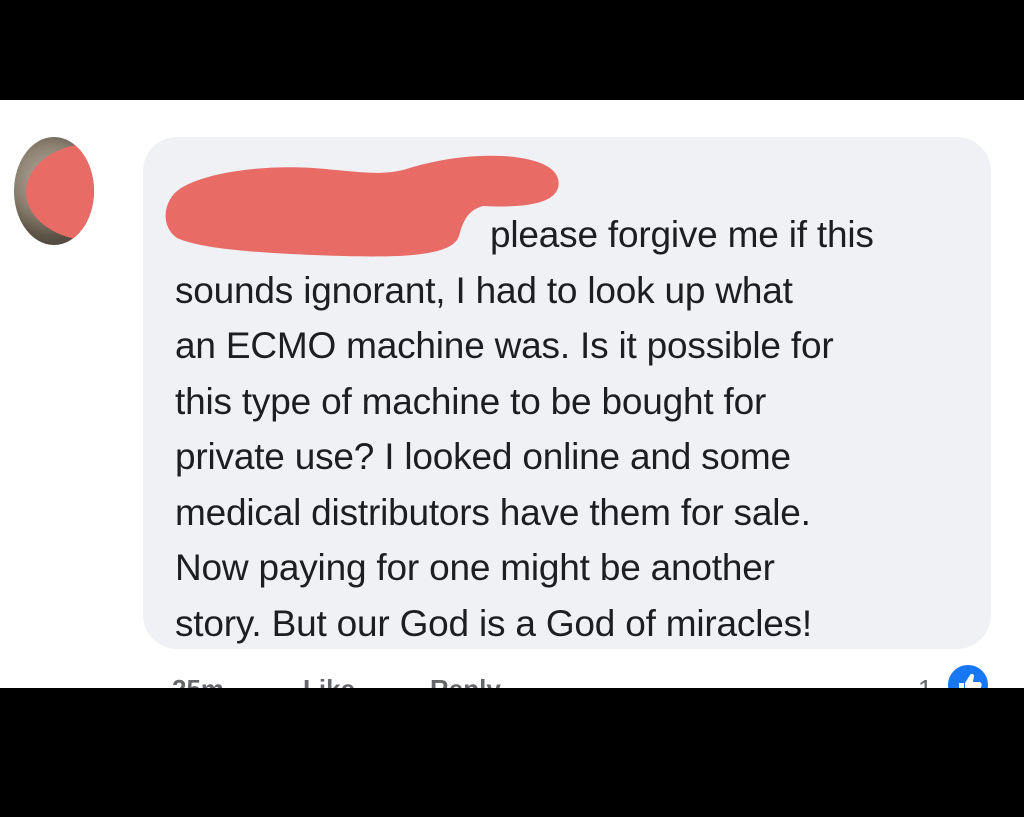 This screenshot has height=817, width=1024. What do you see at coordinates (198, 681) in the screenshot?
I see `comment-timestamp: 25m` at bounding box center [198, 681].